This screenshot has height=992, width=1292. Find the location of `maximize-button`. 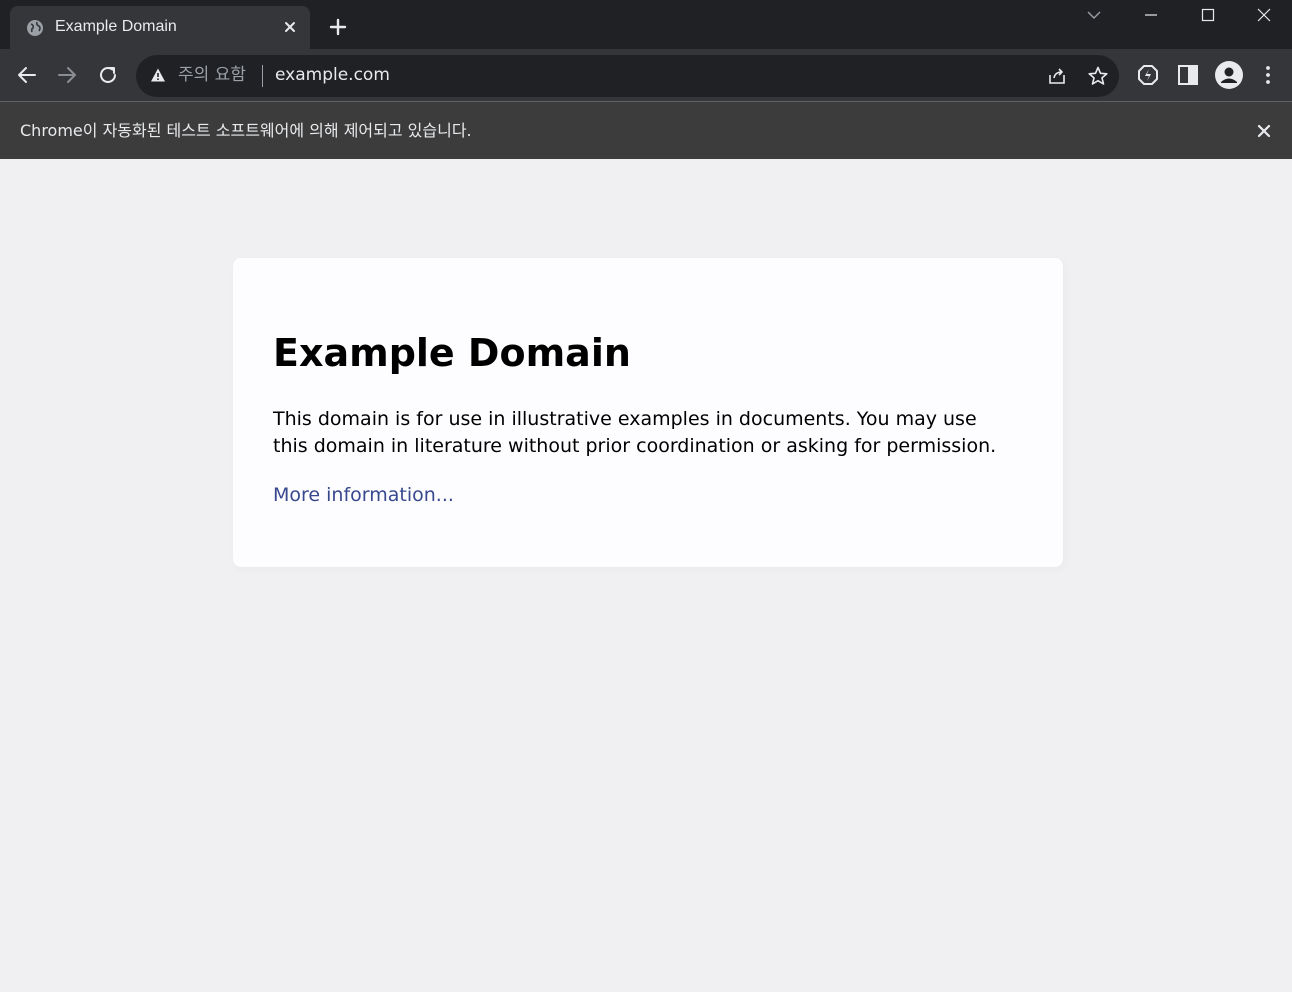

maximize-button is located at coordinates (1208, 15).